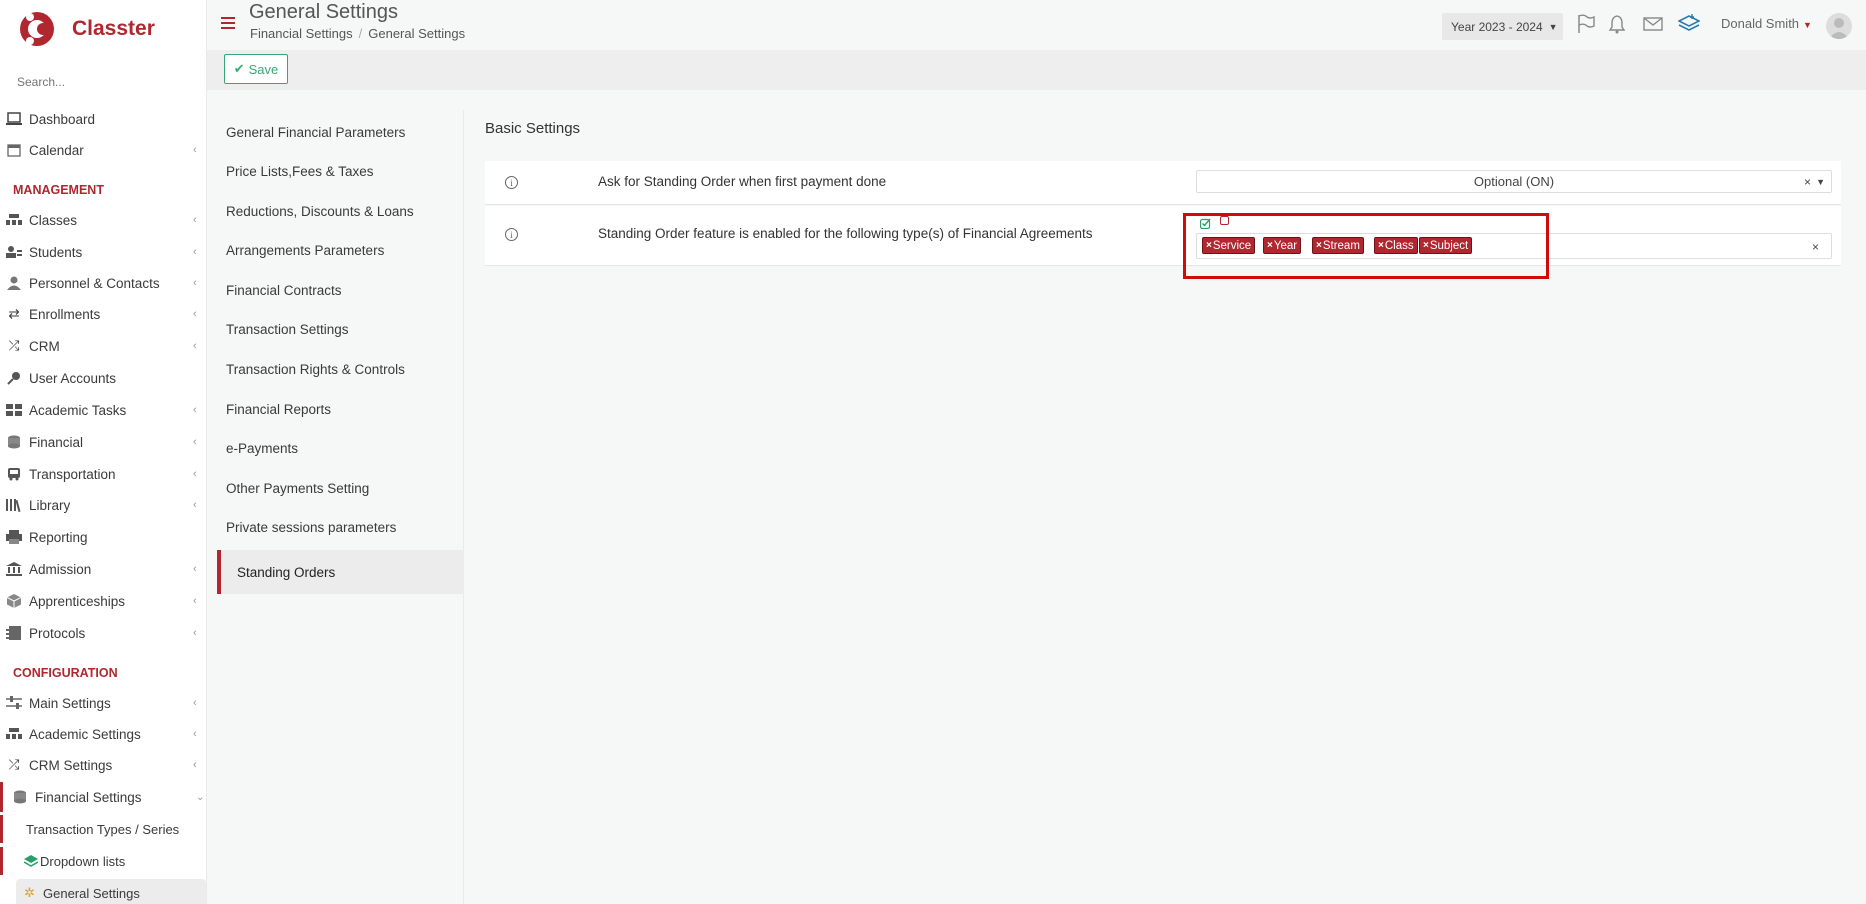  What do you see at coordinates (44, 346) in the screenshot?
I see `sidebar-item-label: CRM` at bounding box center [44, 346].